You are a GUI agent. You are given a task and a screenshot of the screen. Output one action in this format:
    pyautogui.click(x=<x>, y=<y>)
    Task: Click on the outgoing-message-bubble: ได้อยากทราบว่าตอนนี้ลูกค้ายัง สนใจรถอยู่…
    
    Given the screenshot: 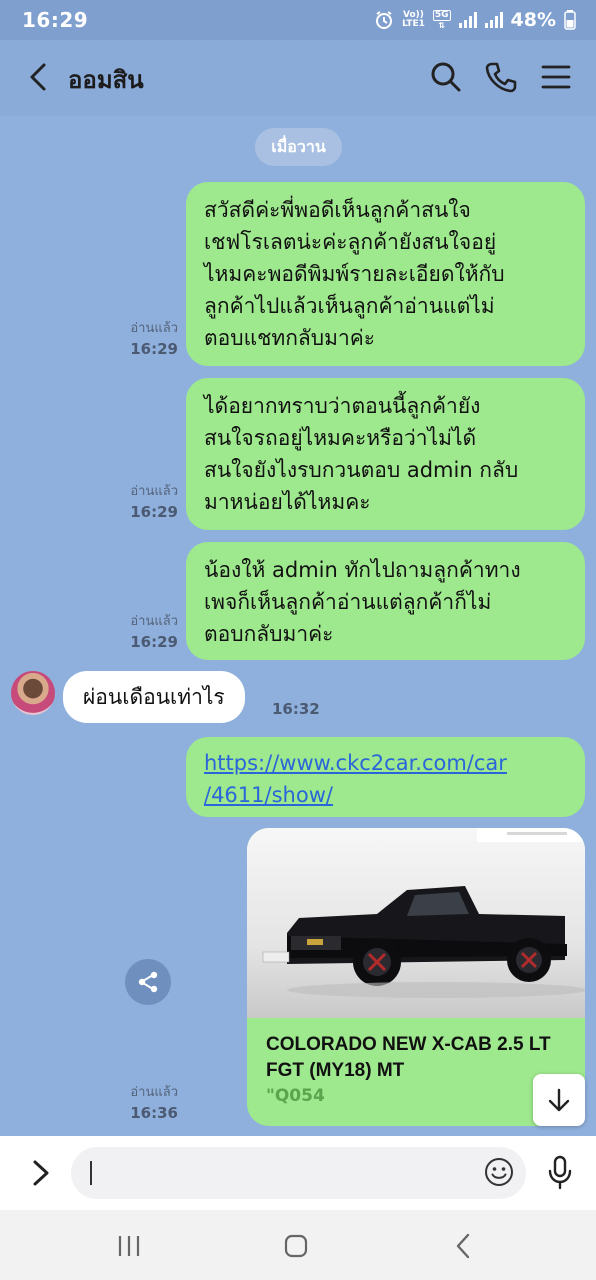 What is the action you would take?
    pyautogui.click(x=385, y=454)
    